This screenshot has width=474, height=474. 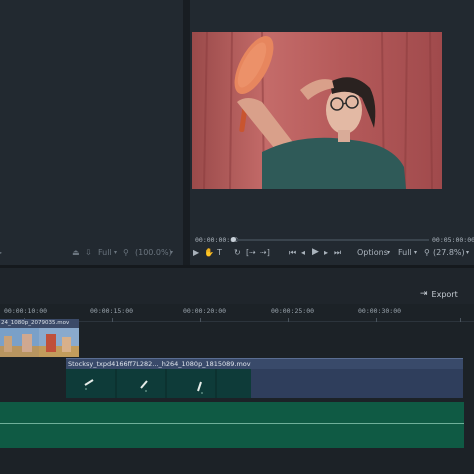 What do you see at coordinates (153, 252) in the screenshot?
I see `zoom-percent: (100.0%)` at bounding box center [153, 252].